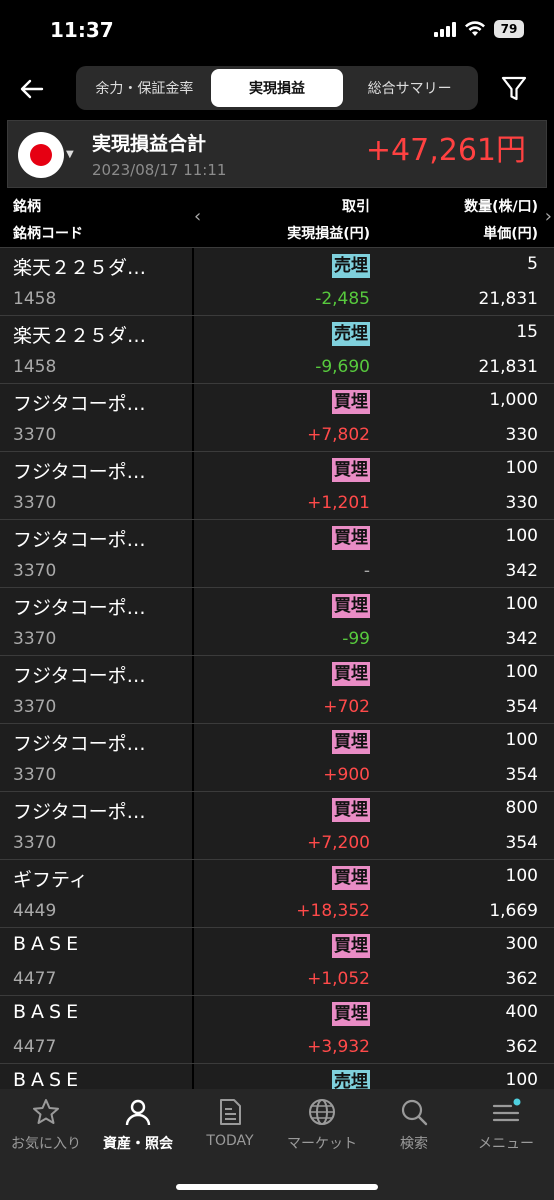 This screenshot has width=554, height=1200. What do you see at coordinates (506, 1110) in the screenshot?
I see `menu-icon` at bounding box center [506, 1110].